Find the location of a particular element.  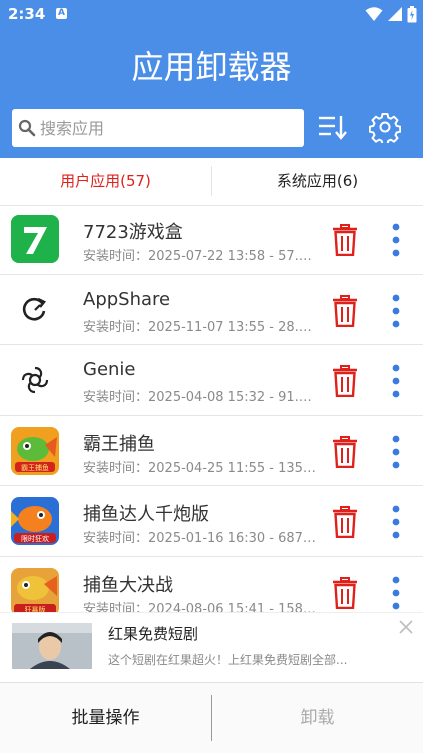

fish-game-icon: 霸王捕鱼 is located at coordinates (35, 450).